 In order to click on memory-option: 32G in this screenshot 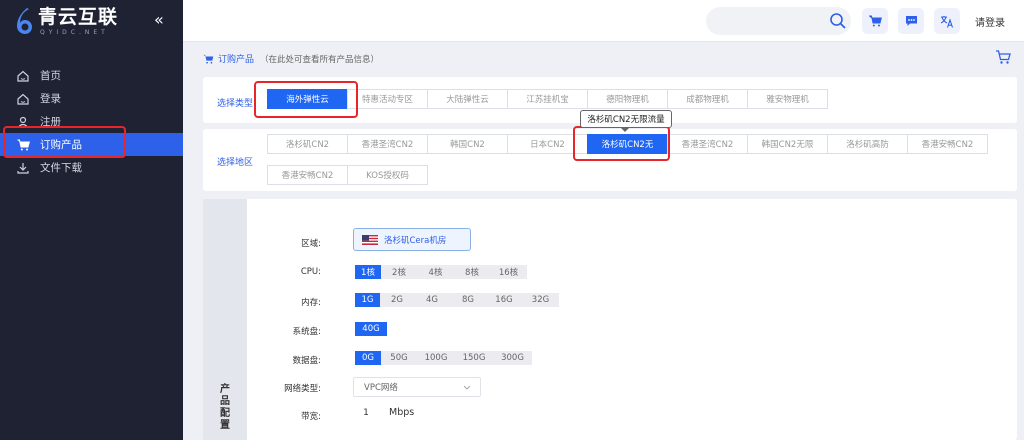, I will do `click(540, 300)`.